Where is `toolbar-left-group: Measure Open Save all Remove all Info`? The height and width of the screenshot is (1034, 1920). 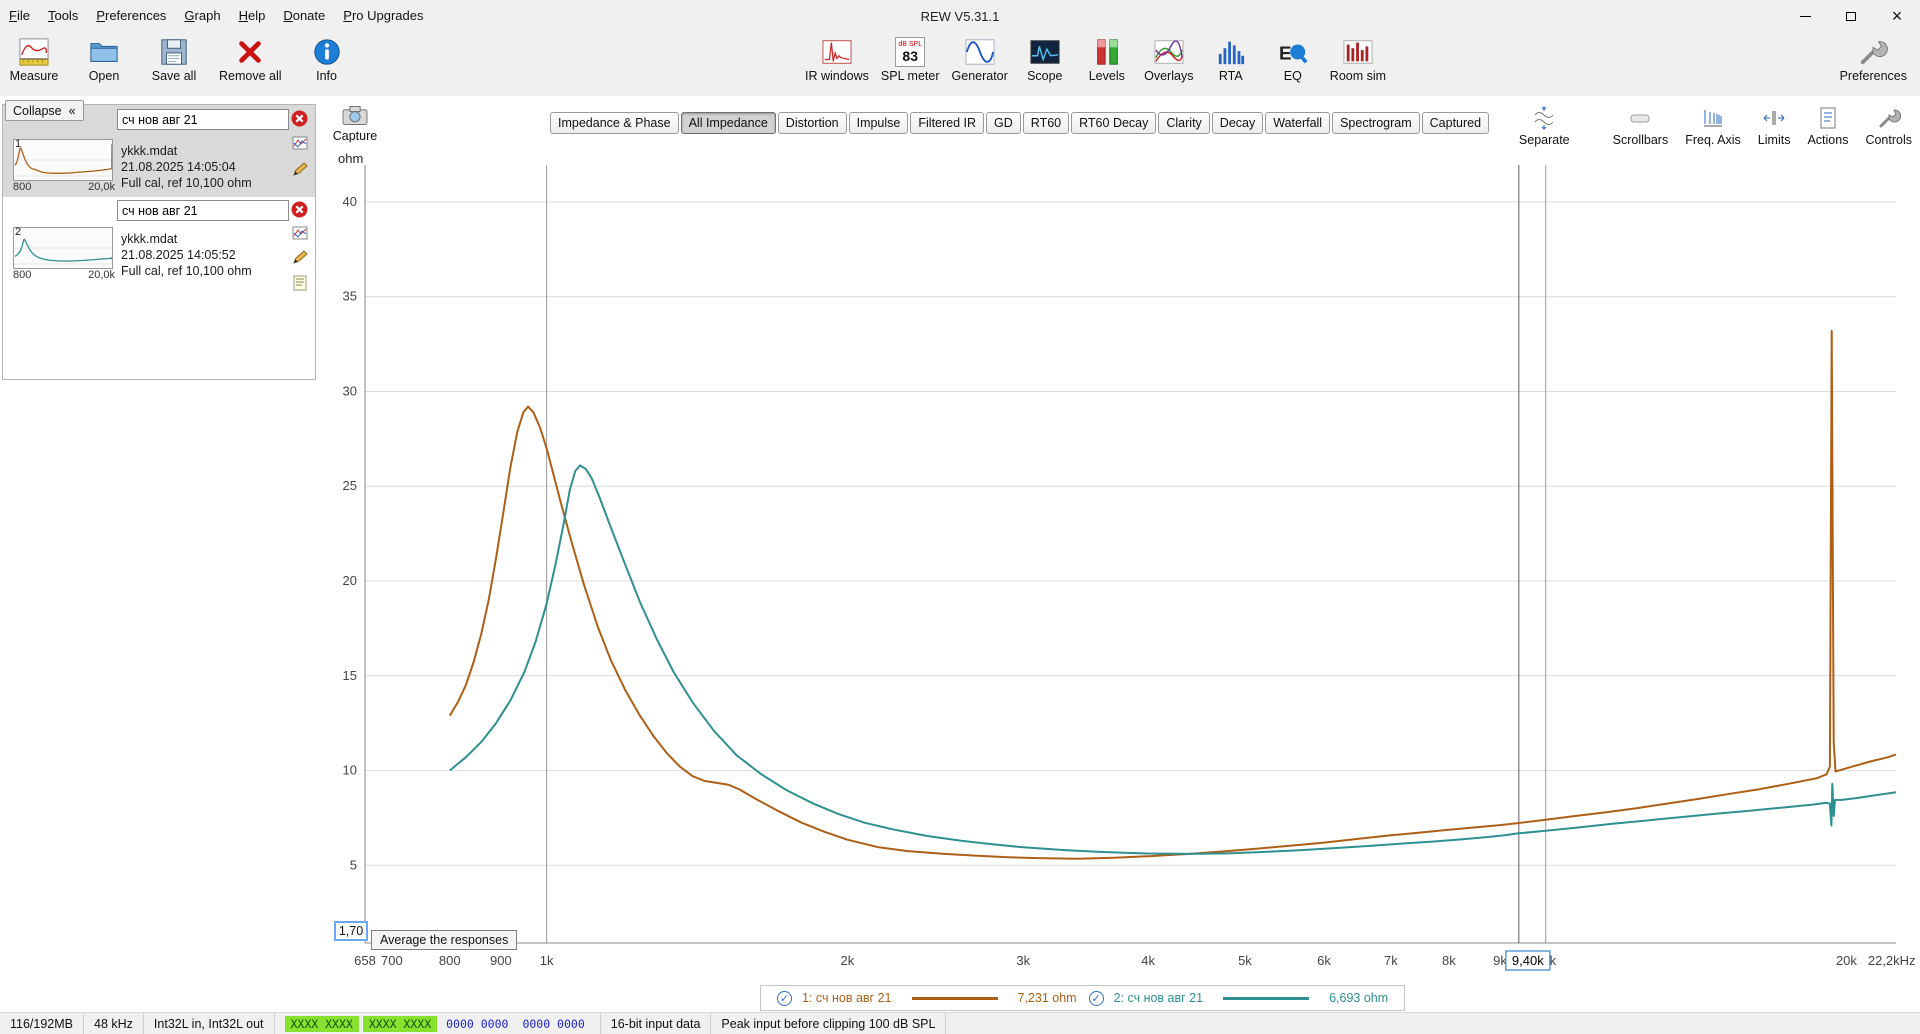 toolbar-left-group: Measure Open Save all Remove all Info is located at coordinates (180, 60).